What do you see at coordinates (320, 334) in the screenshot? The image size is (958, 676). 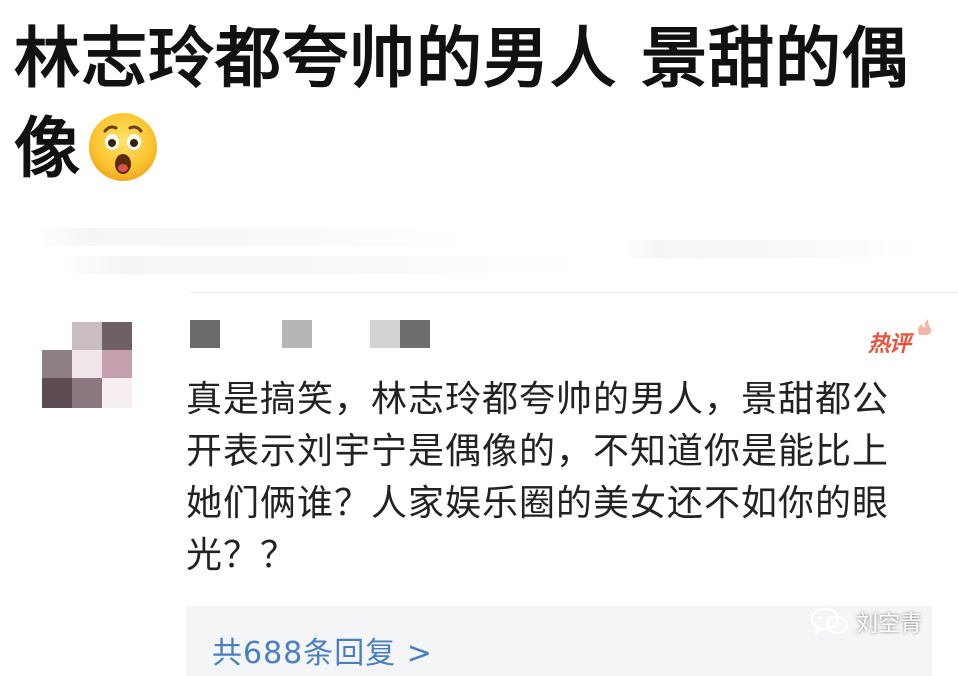 I see `username` at bounding box center [320, 334].